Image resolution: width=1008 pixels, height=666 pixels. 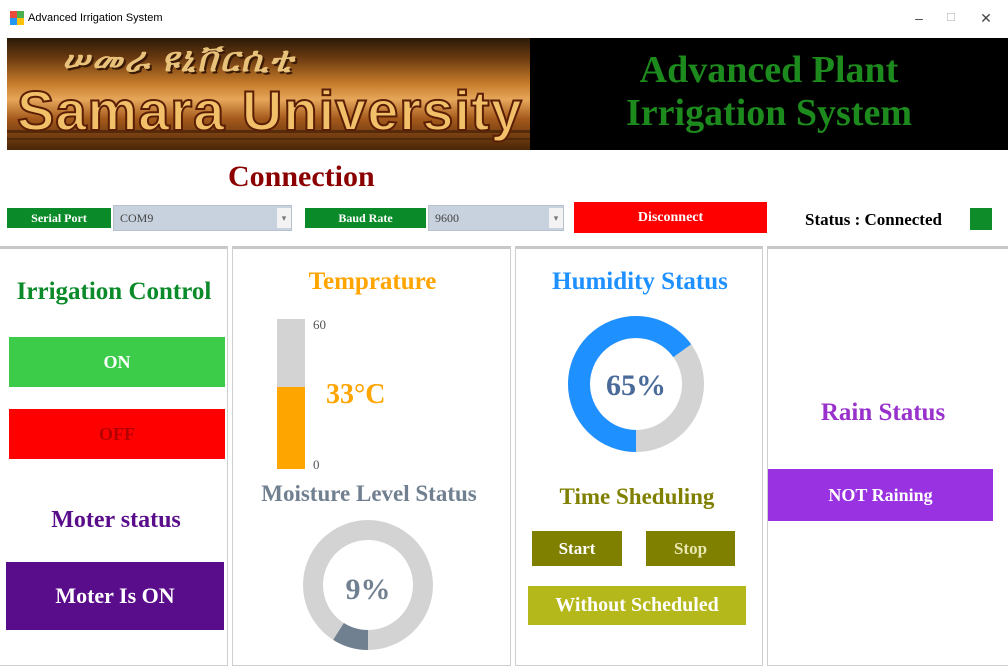 I want to click on connection-status-text: Status : Connected, so click(x=873, y=219).